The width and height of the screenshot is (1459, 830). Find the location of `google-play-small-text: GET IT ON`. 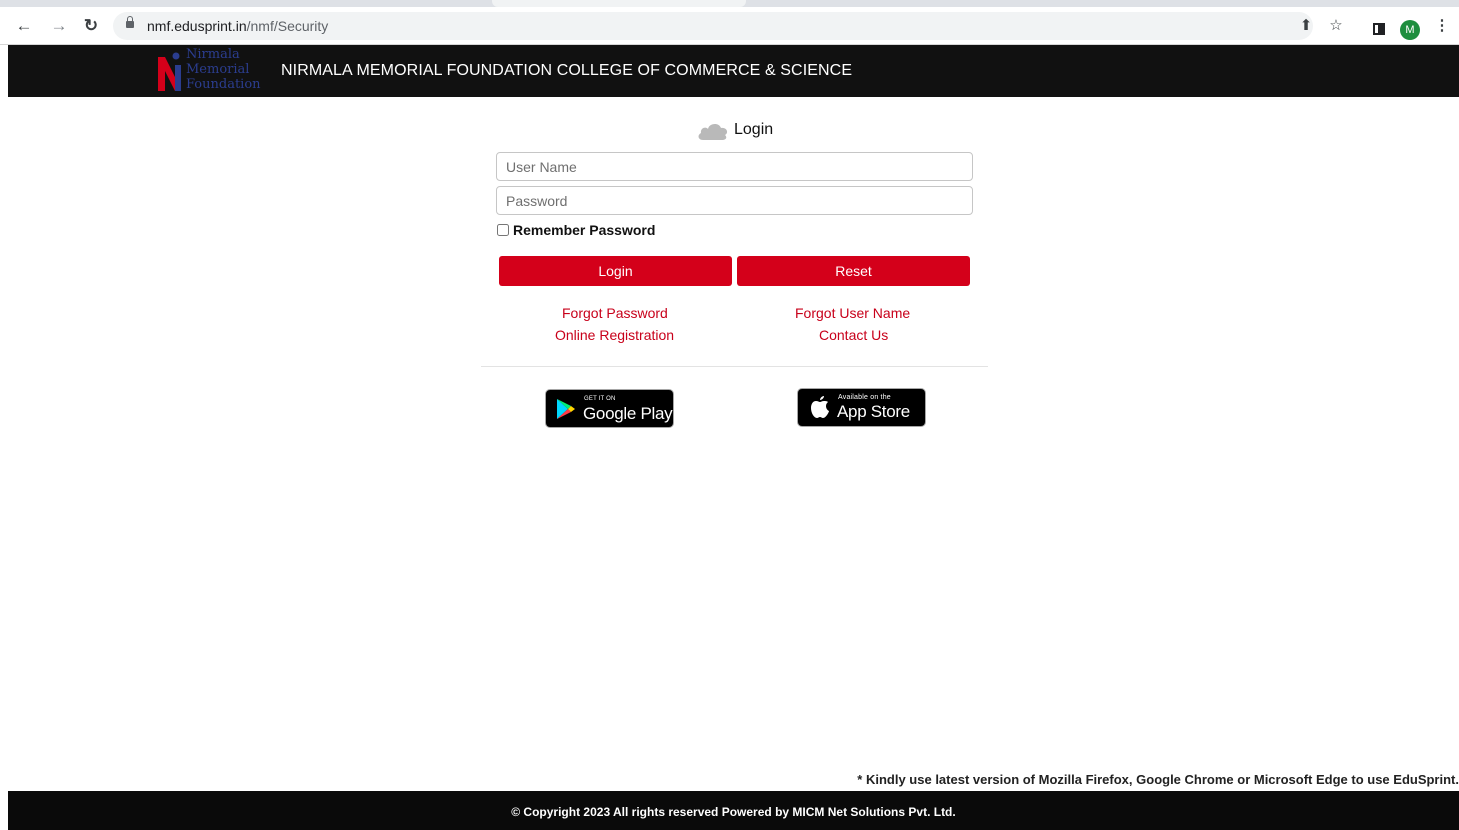

google-play-small-text: GET IT ON is located at coordinates (600, 399).